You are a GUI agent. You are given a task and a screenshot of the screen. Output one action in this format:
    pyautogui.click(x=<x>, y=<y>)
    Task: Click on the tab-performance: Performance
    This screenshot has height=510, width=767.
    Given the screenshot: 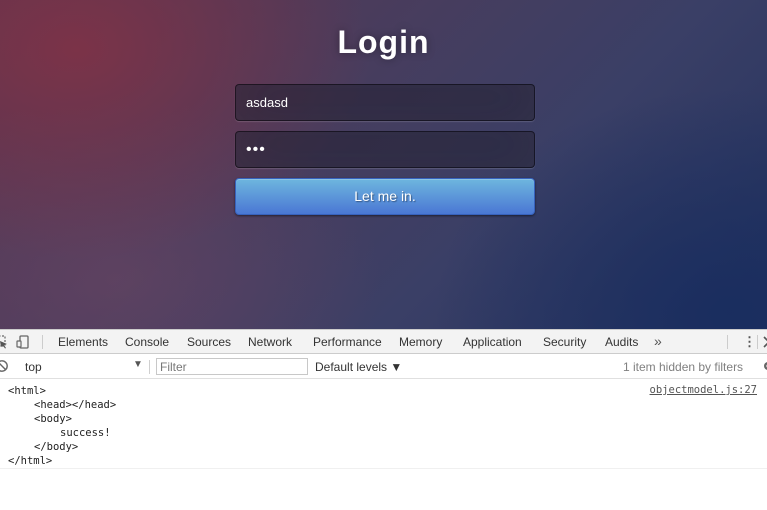 What is the action you would take?
    pyautogui.click(x=347, y=342)
    